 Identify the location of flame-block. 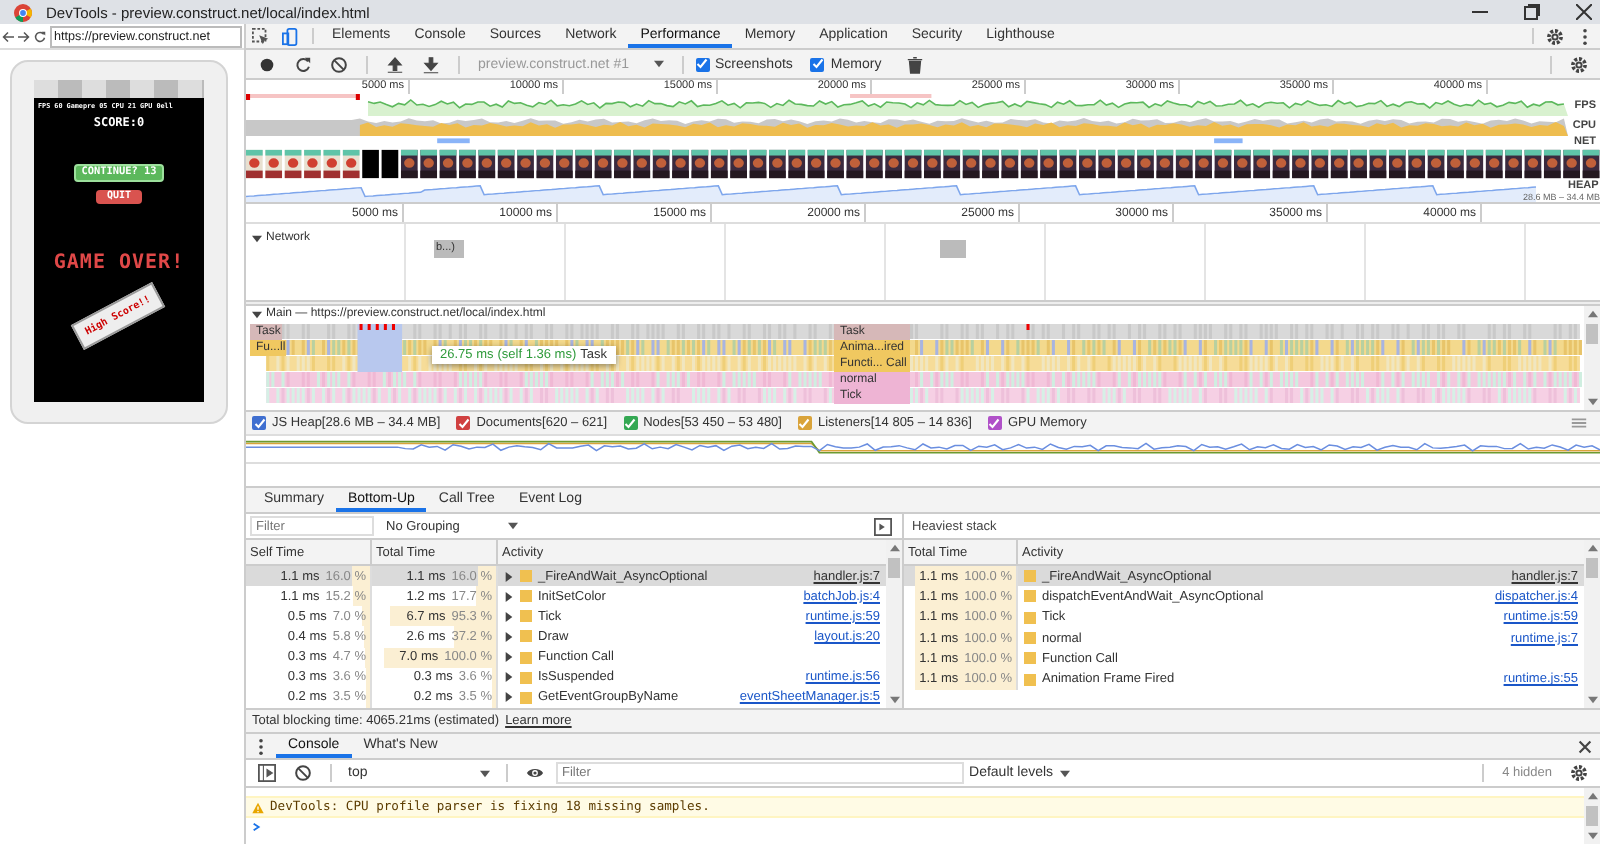
(380, 347).